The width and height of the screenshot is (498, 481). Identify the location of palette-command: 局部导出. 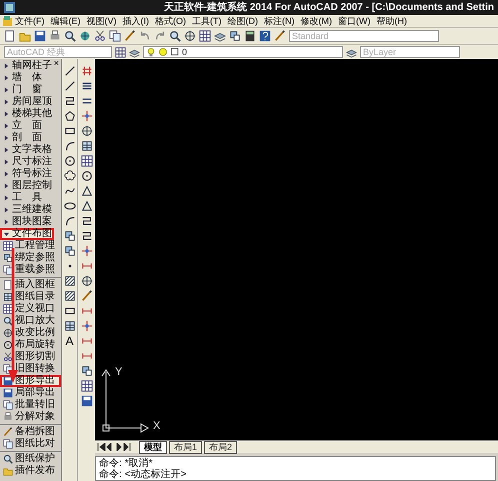
(30, 393).